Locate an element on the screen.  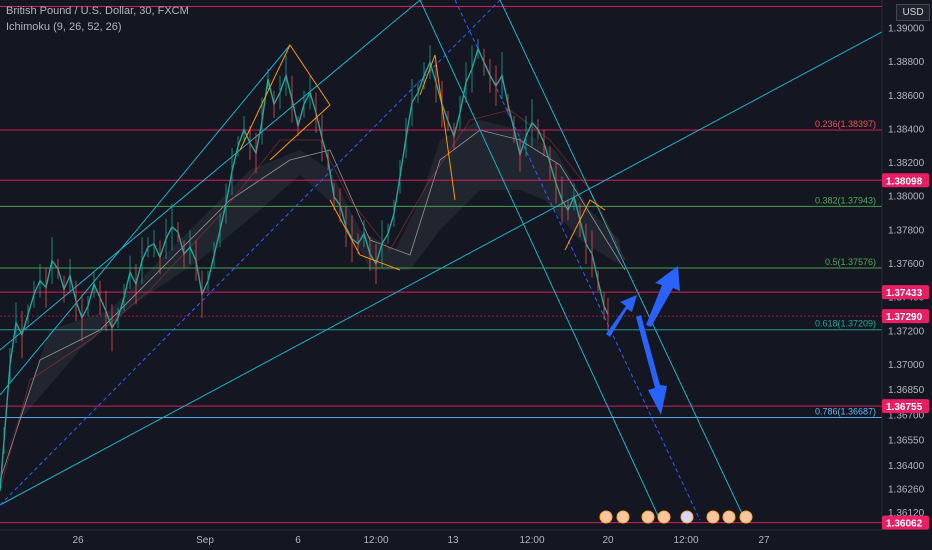
fib-level-label: 0.382(1.37943) is located at coordinates (845, 200).